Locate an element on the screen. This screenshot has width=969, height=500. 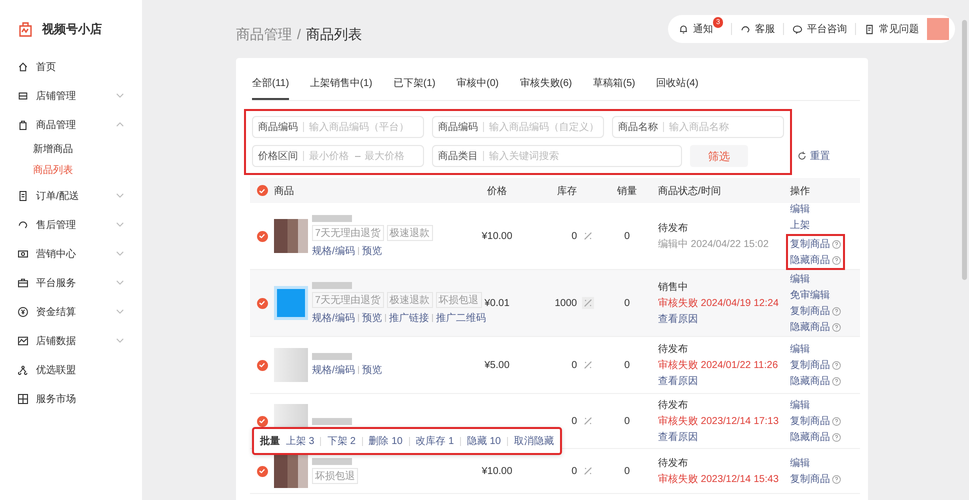
headset-icon is located at coordinates (23, 224).